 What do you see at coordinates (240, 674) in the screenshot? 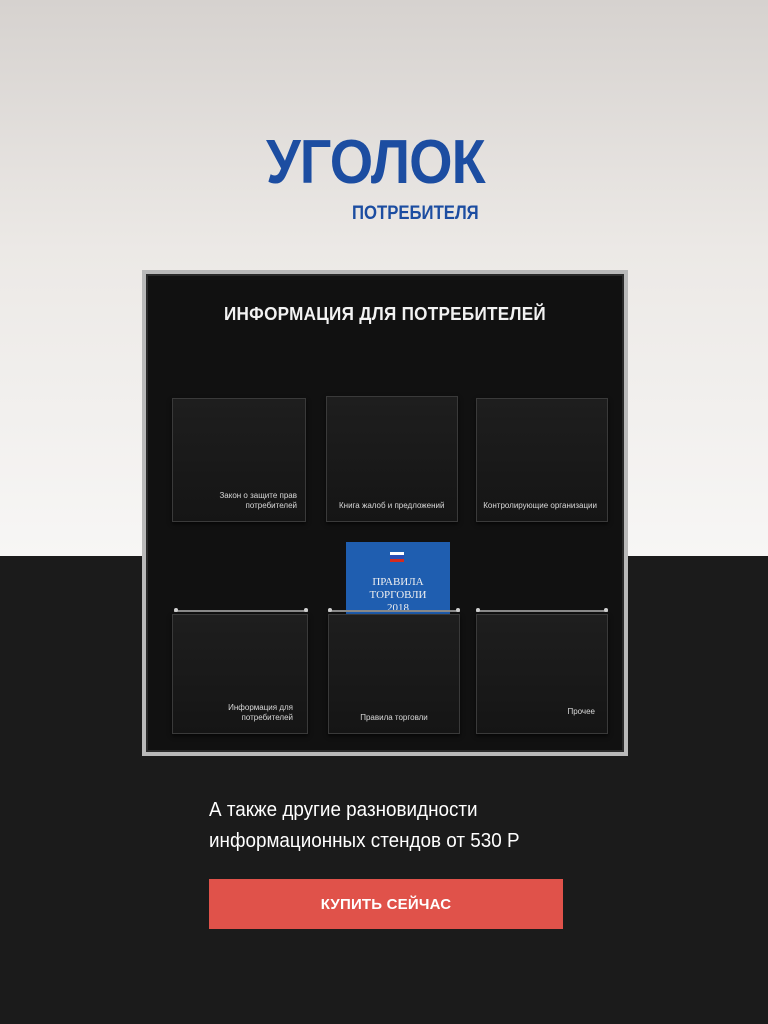
I see `pocket-consumer-info: Информация для потребителей` at bounding box center [240, 674].